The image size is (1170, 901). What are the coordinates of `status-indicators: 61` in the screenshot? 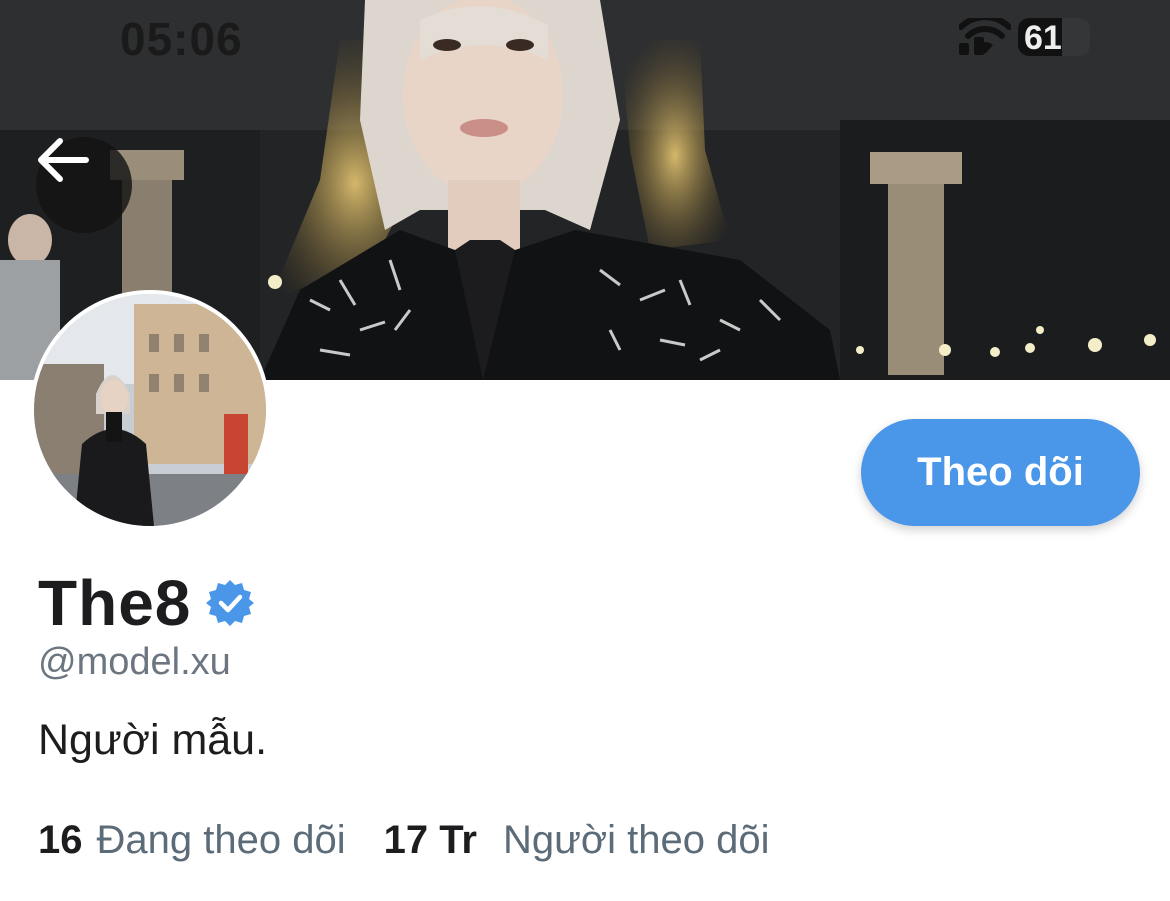 It's located at (1024, 37).